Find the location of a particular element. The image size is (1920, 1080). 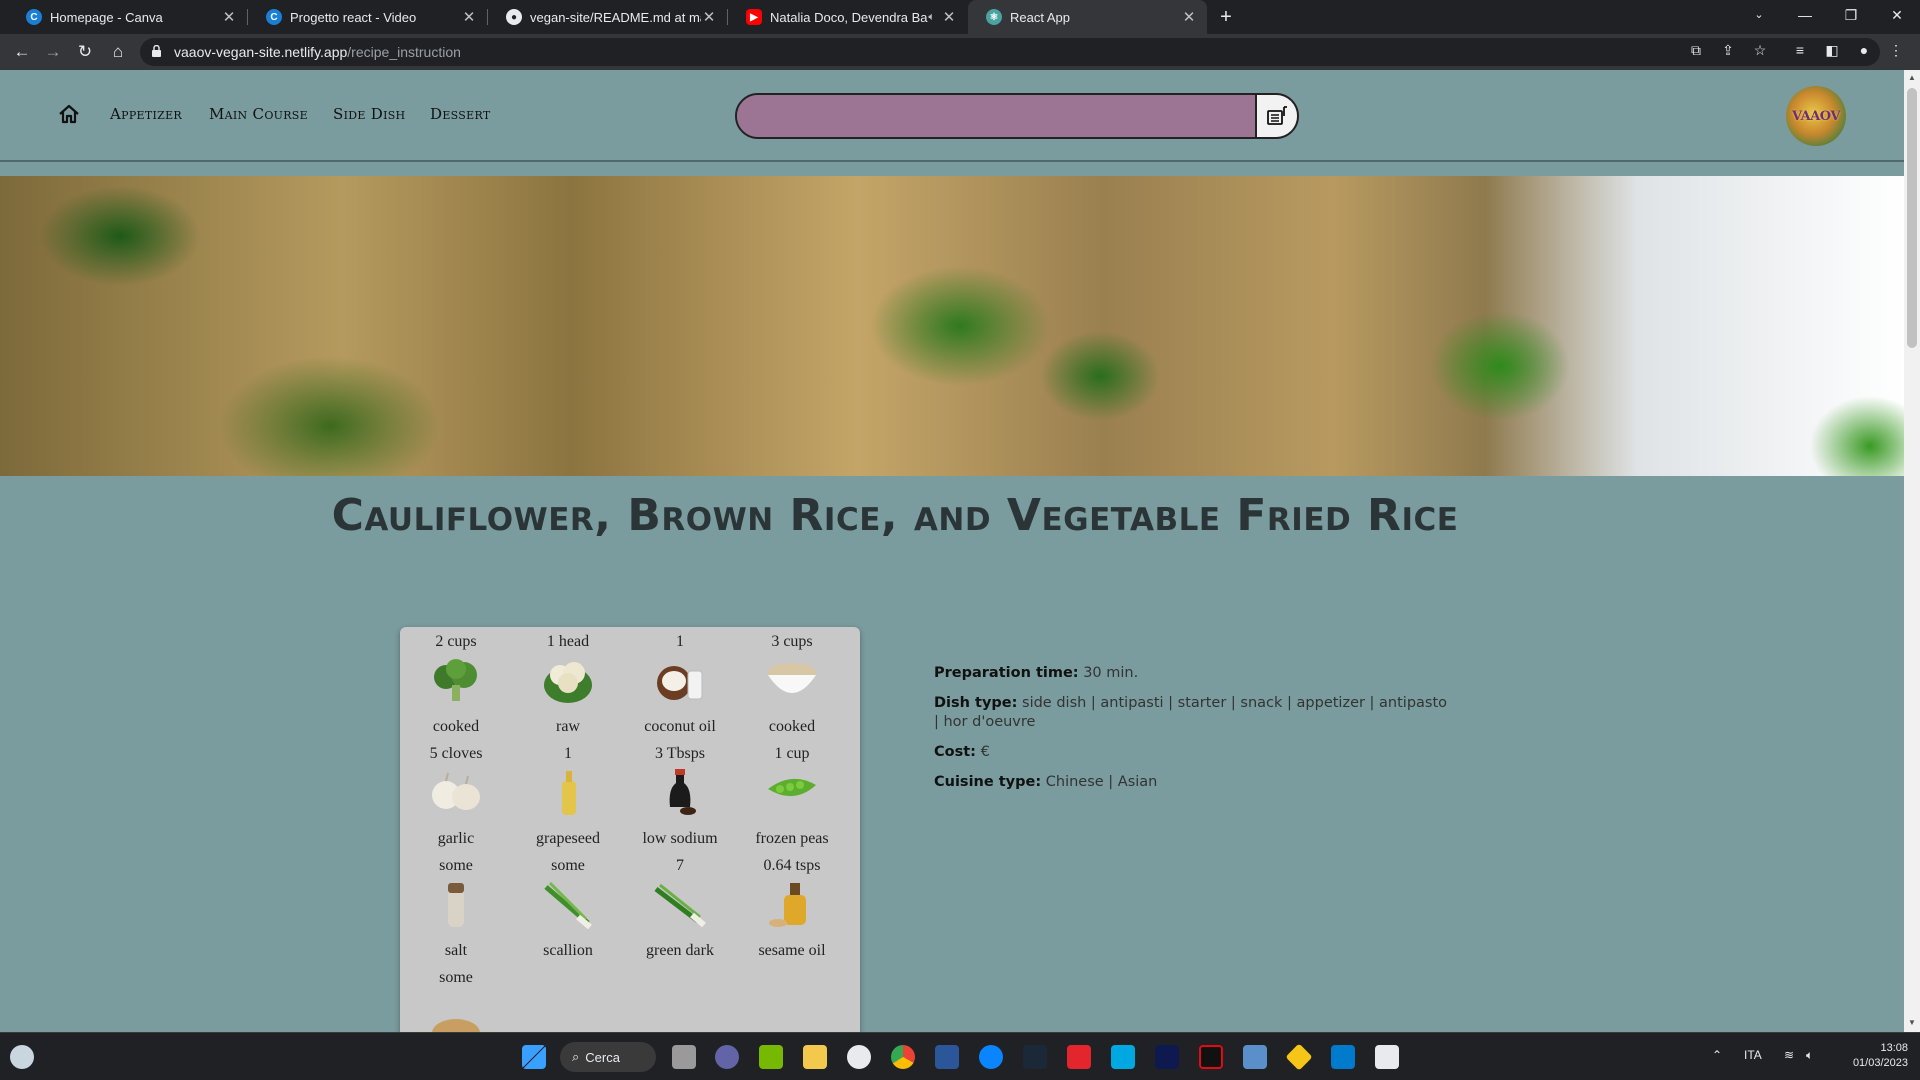

tab-title: Natalia Doco, Devendra Banh is located at coordinates (849, 17).